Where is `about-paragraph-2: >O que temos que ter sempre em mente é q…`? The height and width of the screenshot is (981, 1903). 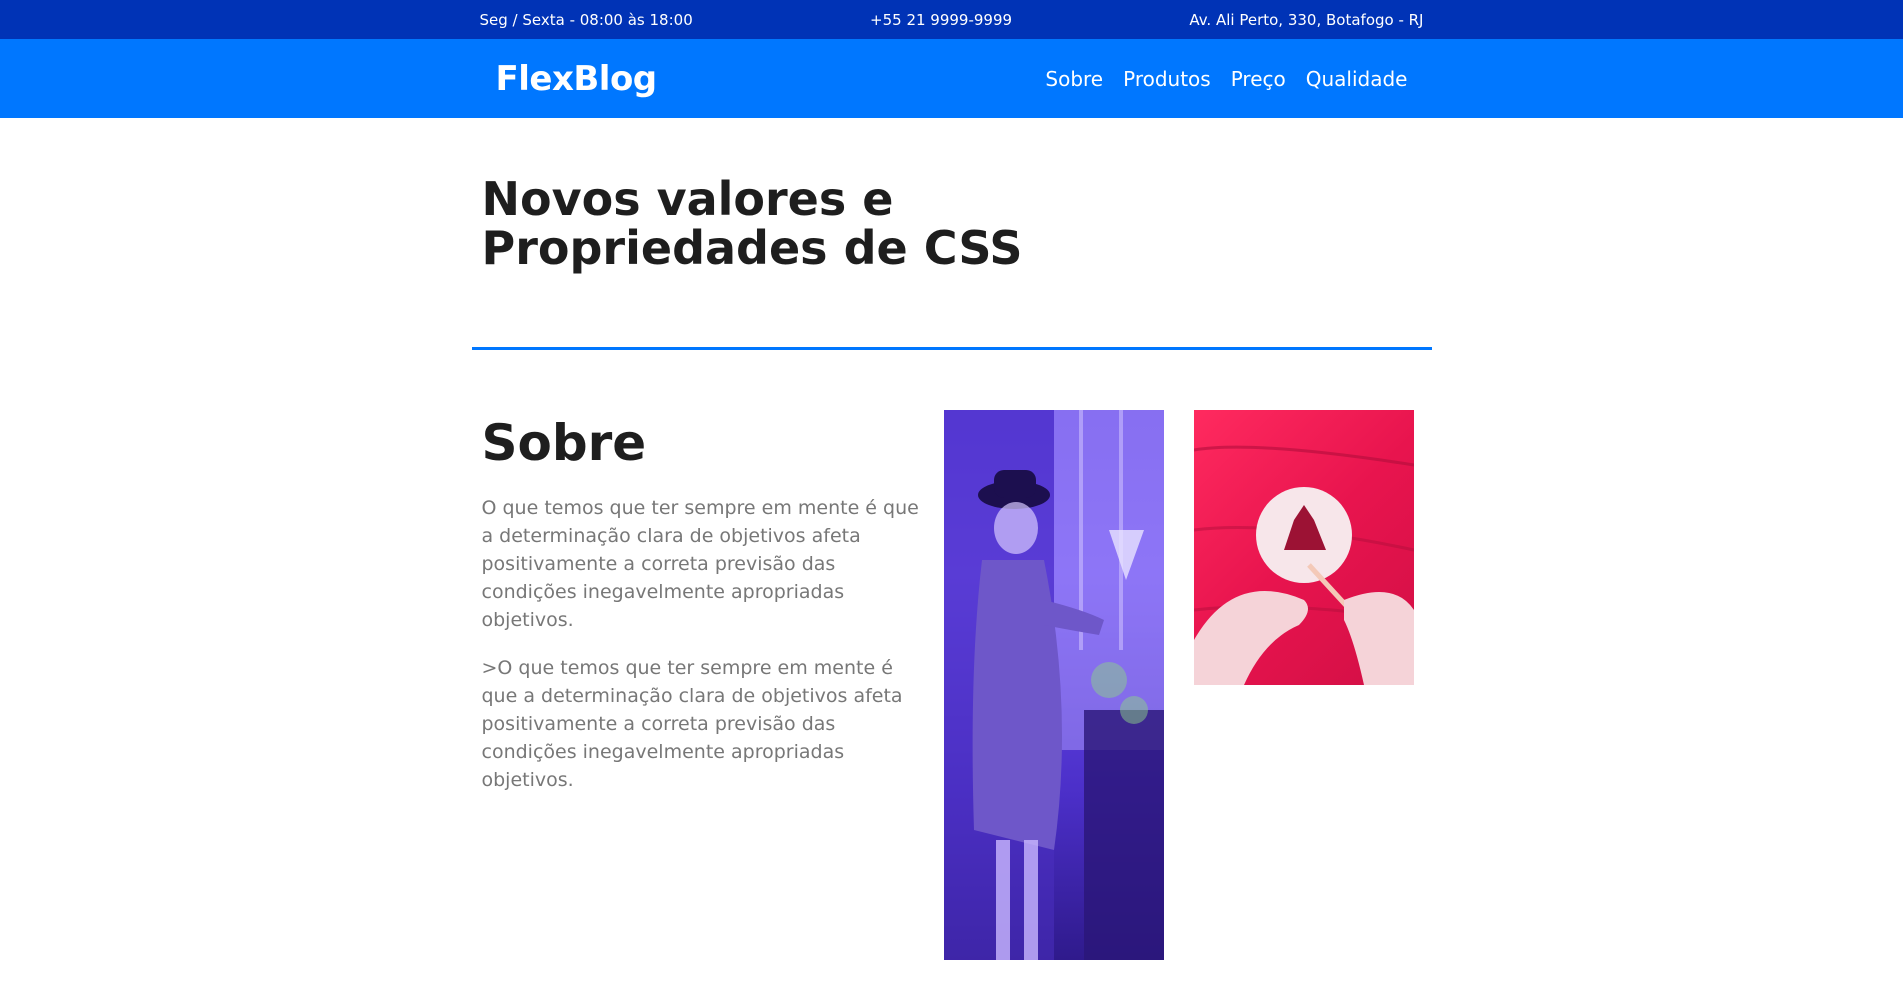
about-paragraph-2: >O que temos que ter sempre em mente é q… is located at coordinates (692, 724).